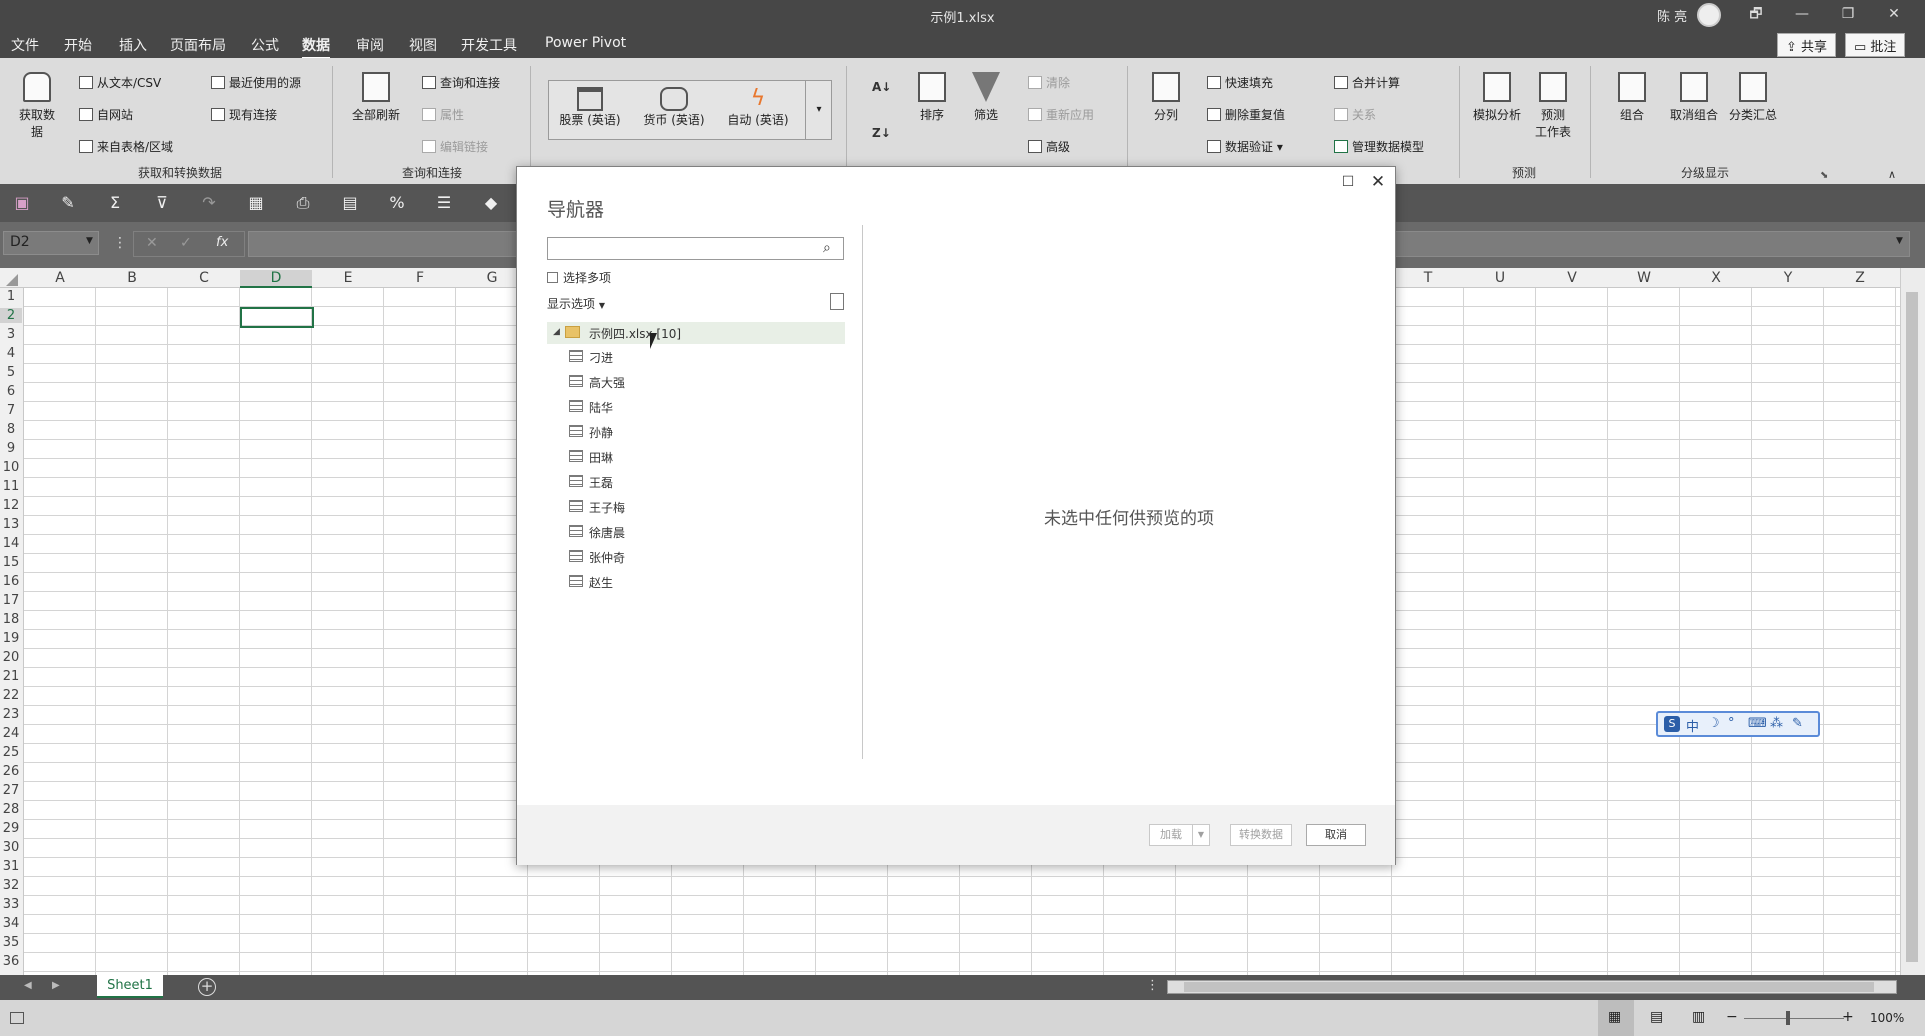  Describe the element at coordinates (11, 410) in the screenshot. I see `row-header: 7` at that location.